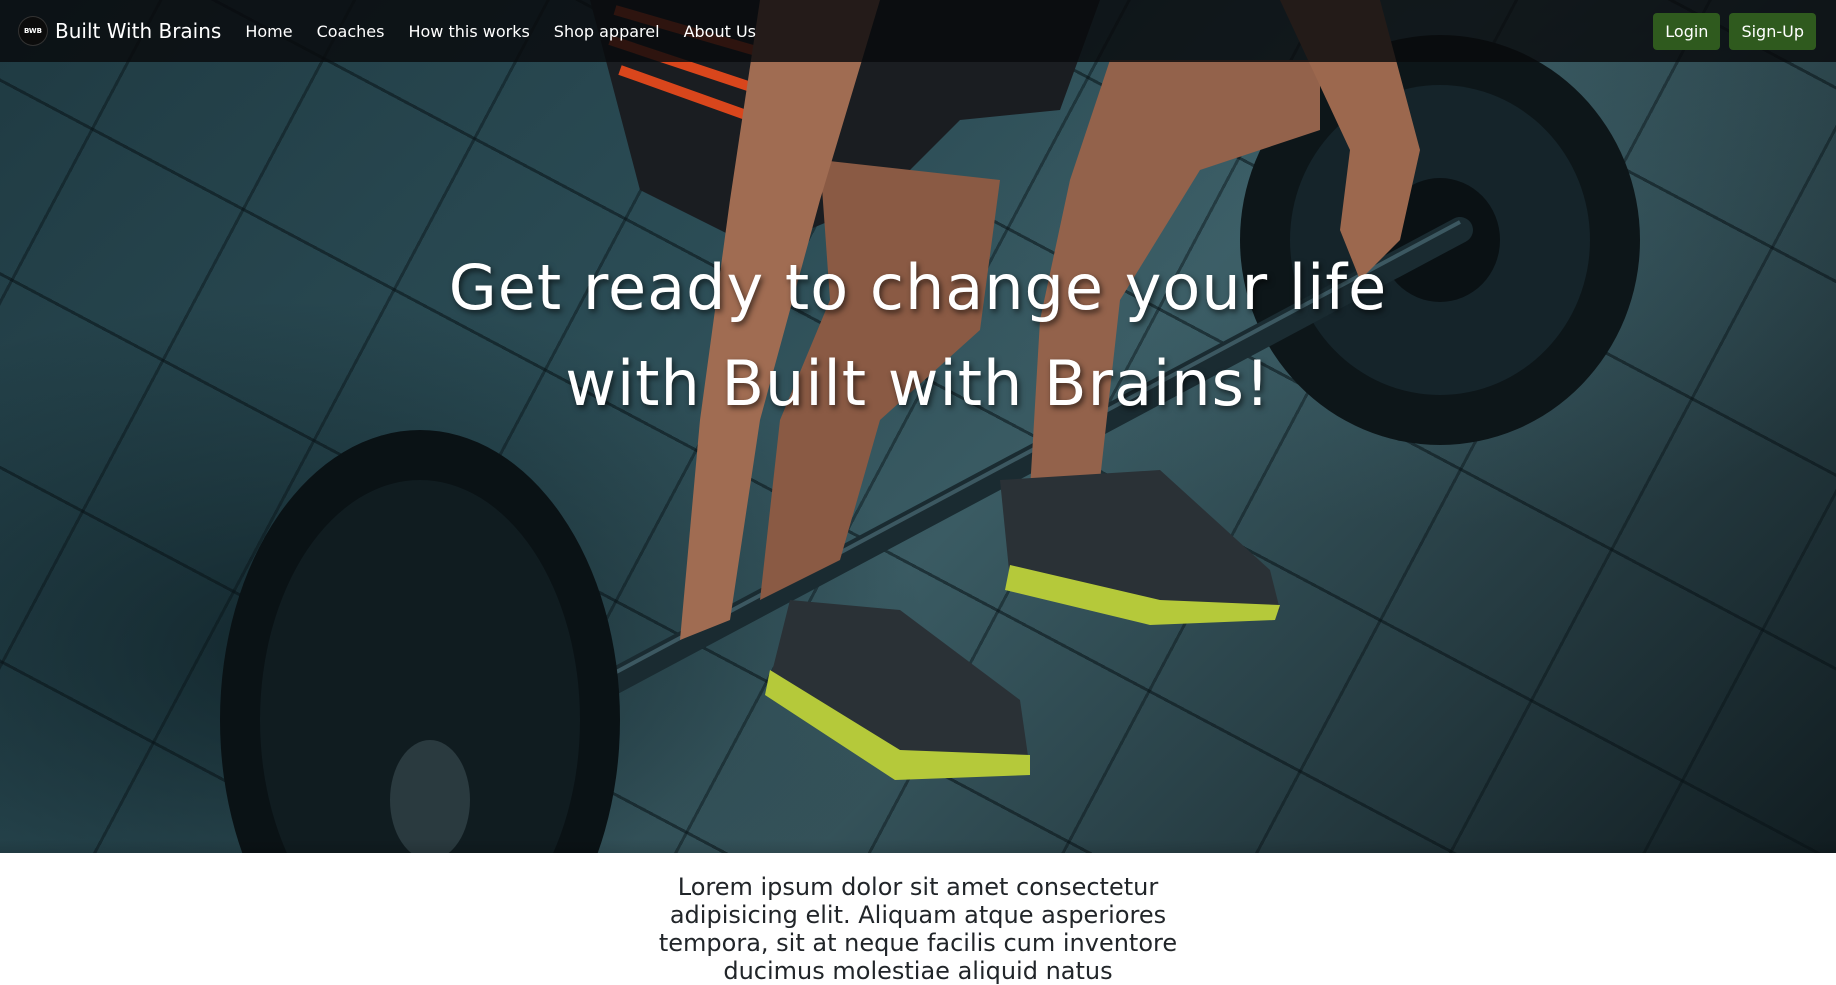 The image size is (1836, 985). Describe the element at coordinates (1687, 31) in the screenshot. I see `login-button: Login` at that location.